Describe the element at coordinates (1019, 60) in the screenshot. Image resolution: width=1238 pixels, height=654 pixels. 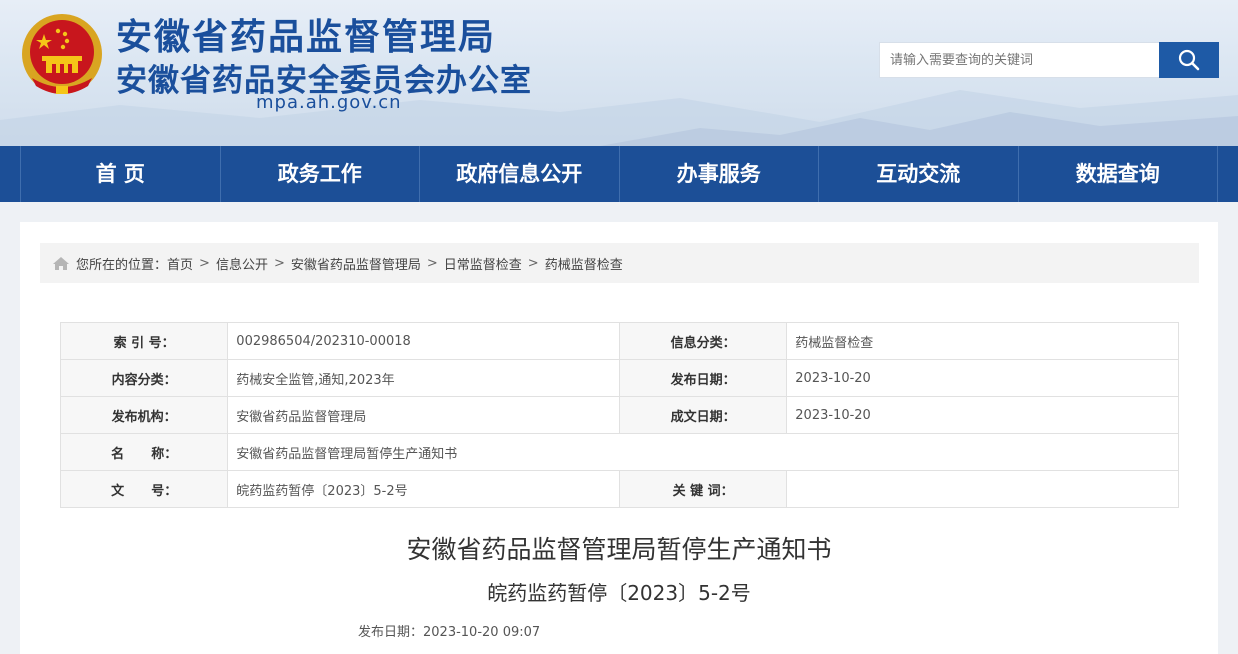
I see `search-input` at that location.